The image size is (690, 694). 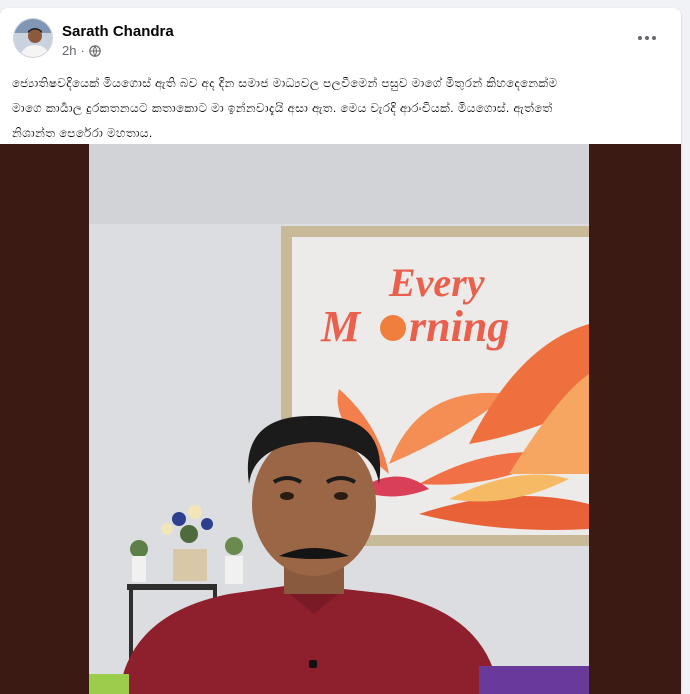 I want to click on sun-icon, so click(x=393, y=328).